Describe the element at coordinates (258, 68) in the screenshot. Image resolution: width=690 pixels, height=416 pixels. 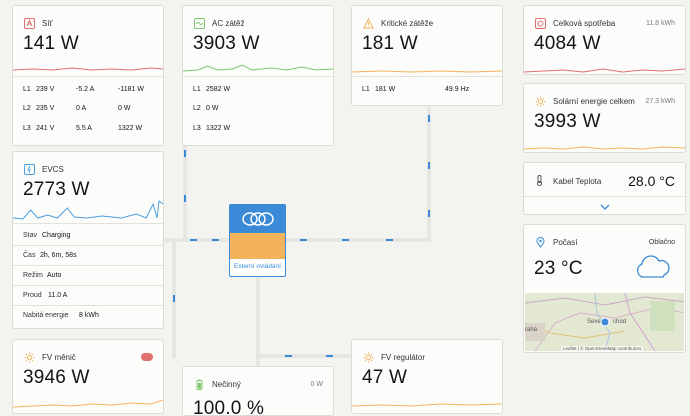
I see `ac-load-sparkline` at that location.